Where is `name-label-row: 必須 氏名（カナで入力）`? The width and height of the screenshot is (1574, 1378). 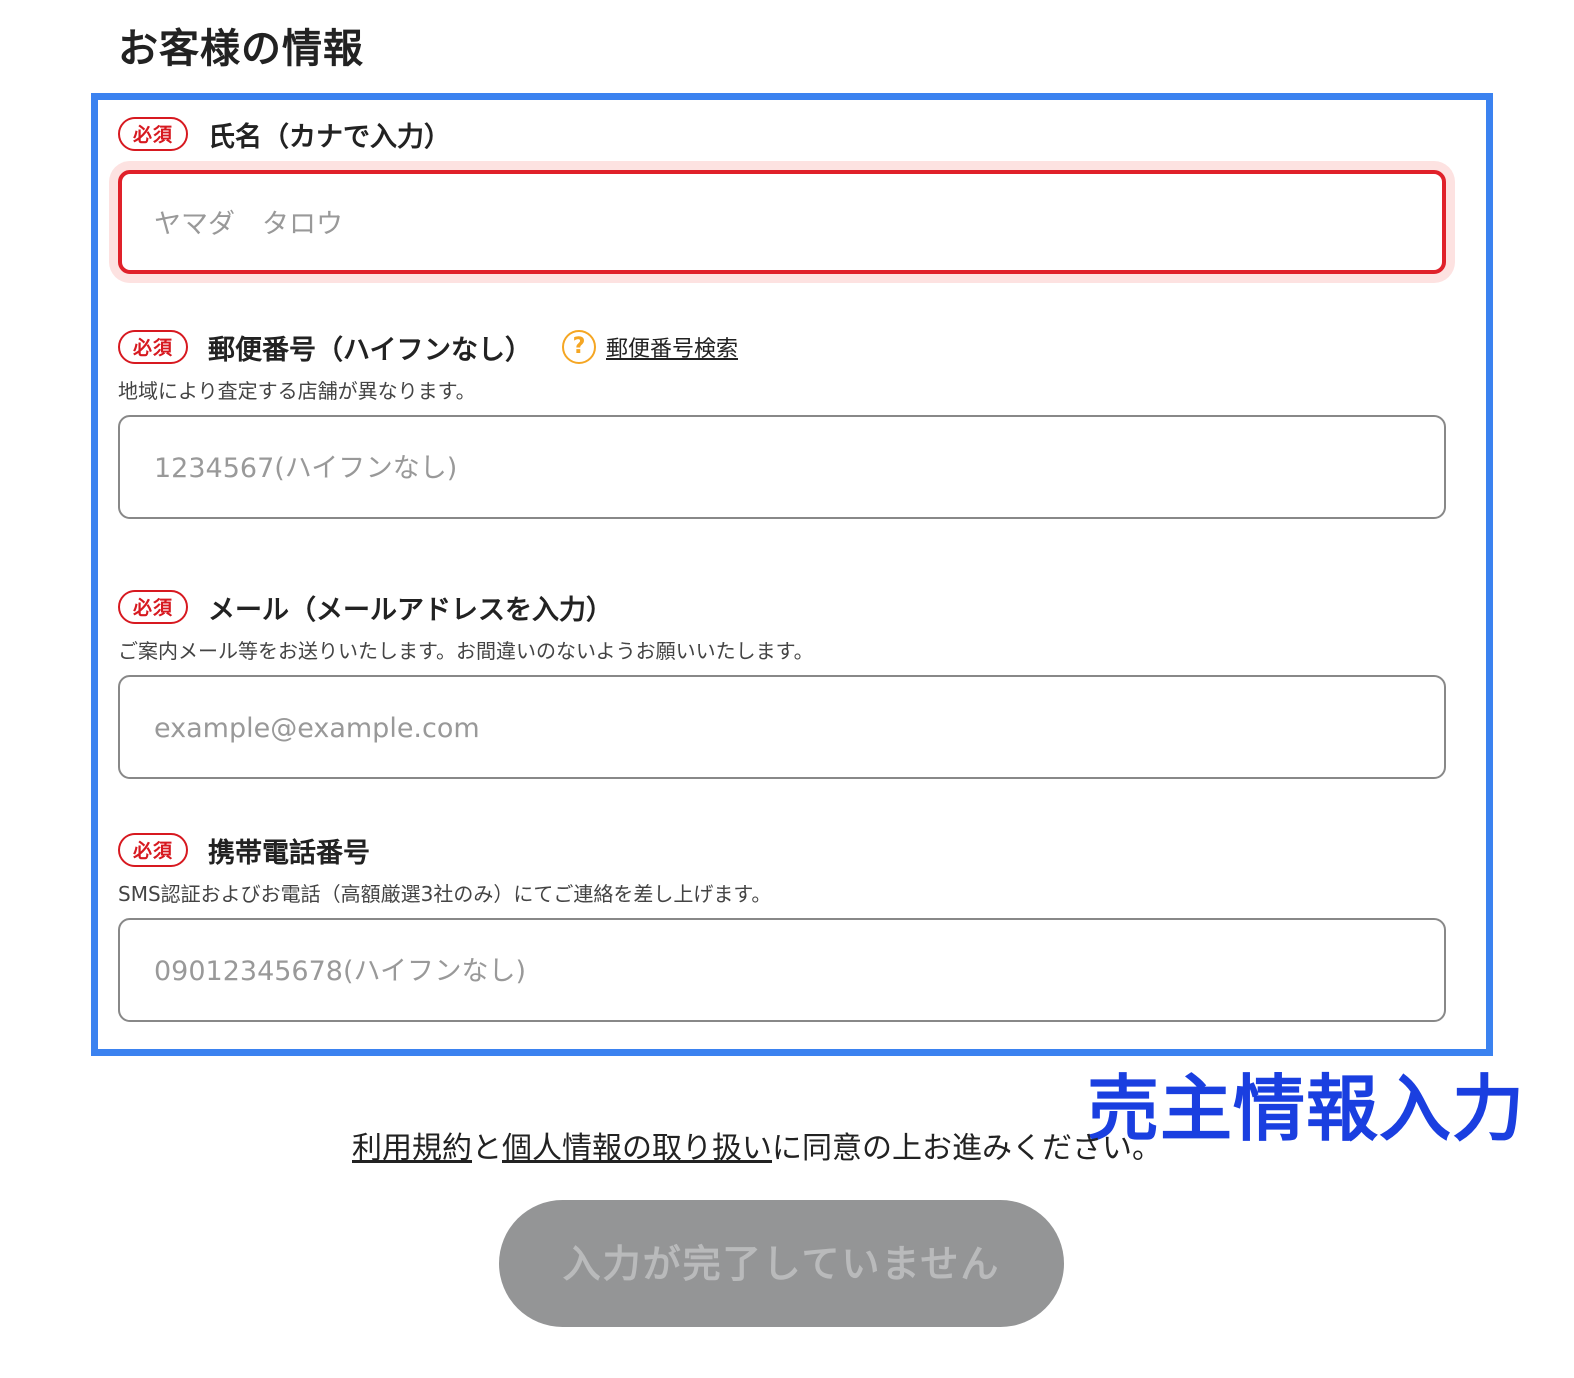 name-label-row: 必須 氏名（カナで入力） is located at coordinates (782, 134).